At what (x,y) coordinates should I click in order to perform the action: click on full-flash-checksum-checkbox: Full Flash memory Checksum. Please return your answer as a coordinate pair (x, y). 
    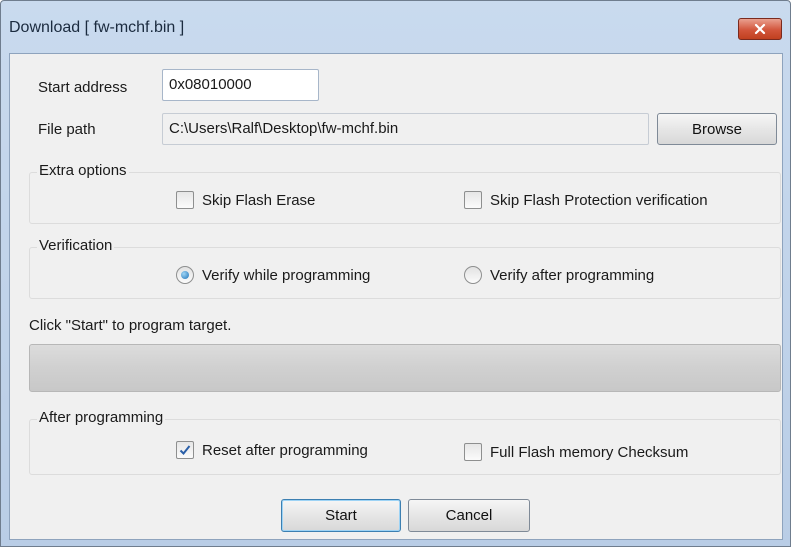
    Looking at the image, I should click on (576, 452).